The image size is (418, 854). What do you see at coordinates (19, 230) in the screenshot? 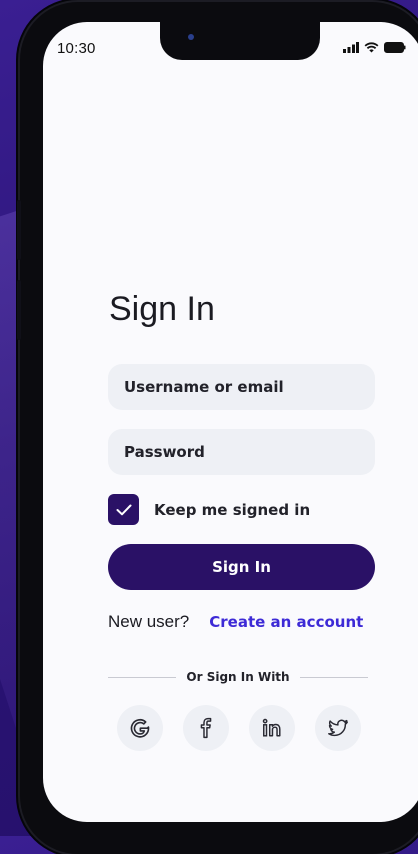
I see `volume-up-button` at bounding box center [19, 230].